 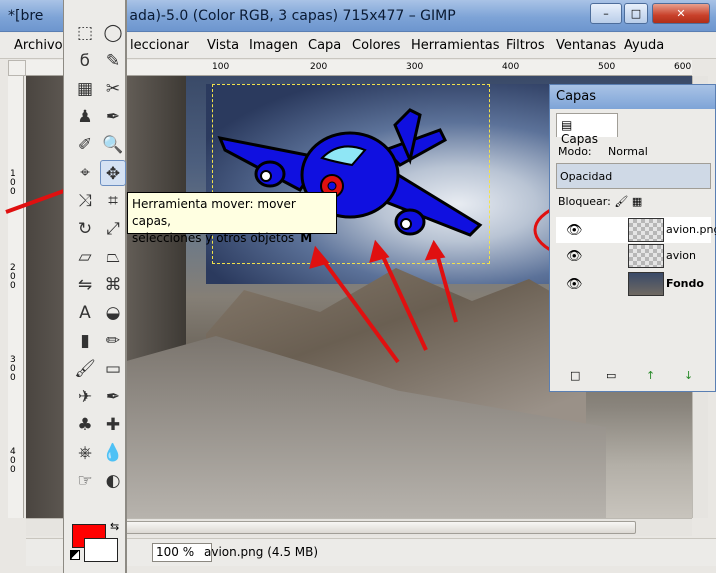 I want to click on fuzzy-select-icon: ✎, so click(x=113, y=61).